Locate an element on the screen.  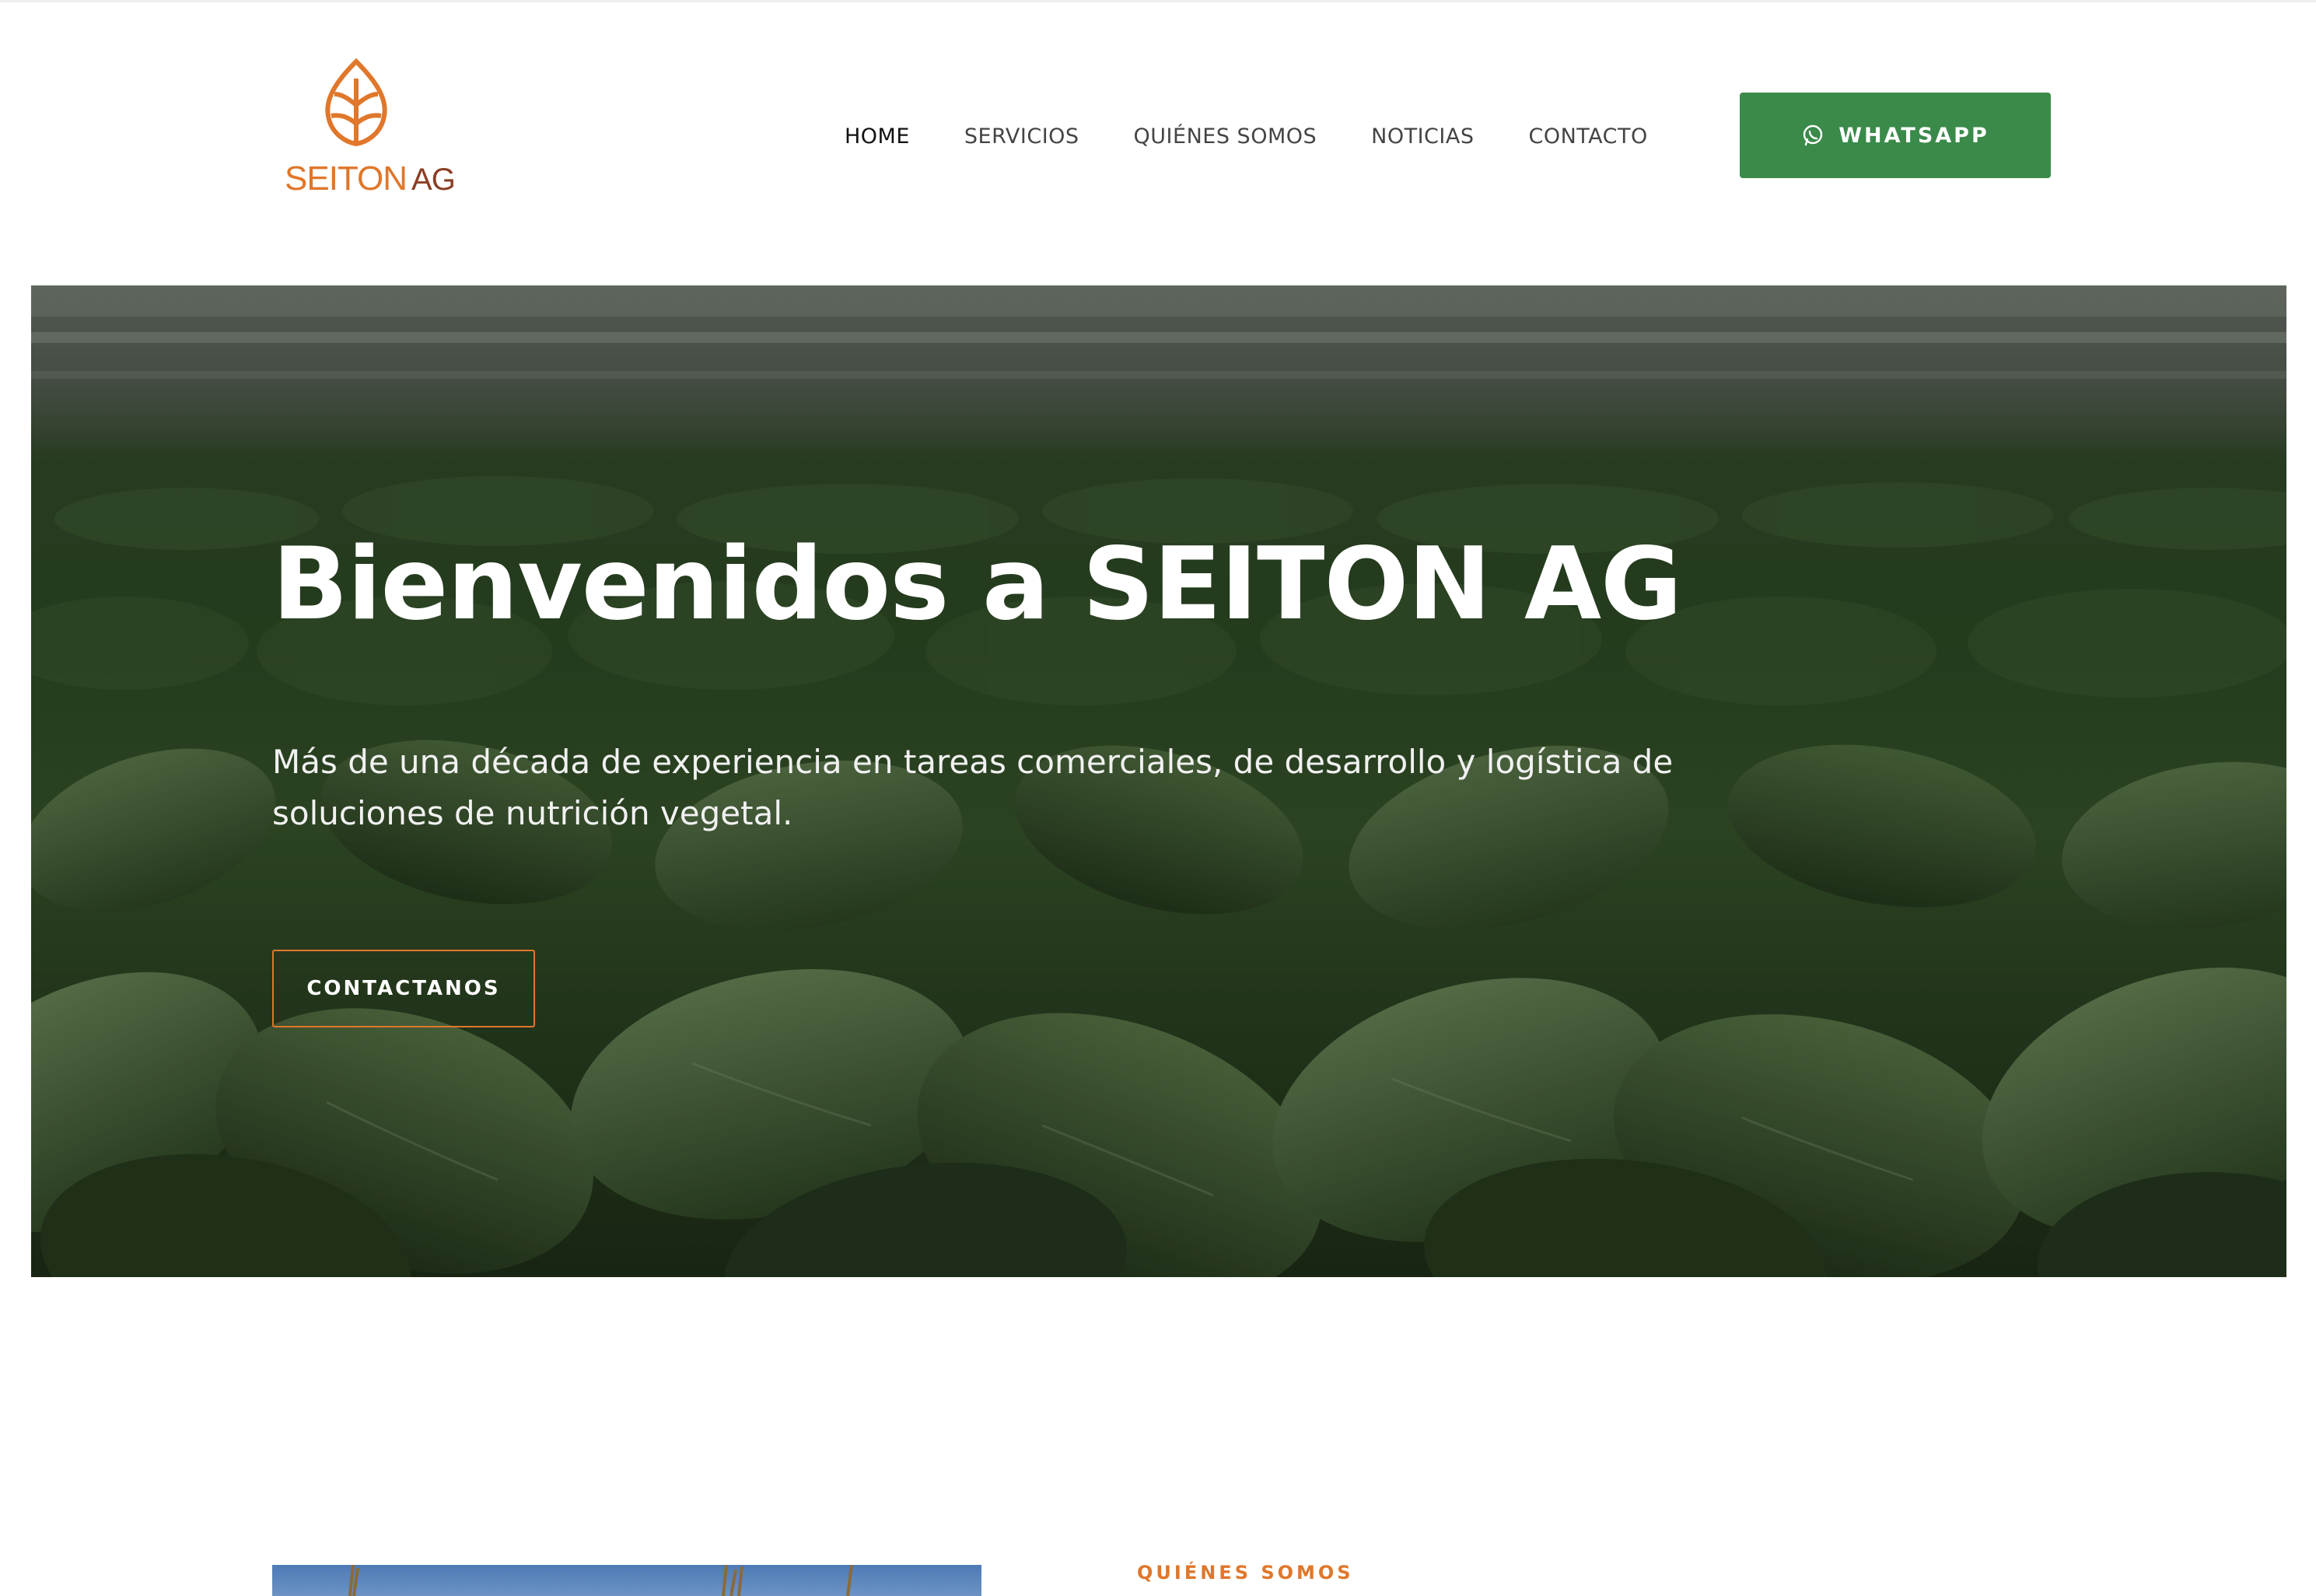
leaf-logo-icon is located at coordinates (356, 103).